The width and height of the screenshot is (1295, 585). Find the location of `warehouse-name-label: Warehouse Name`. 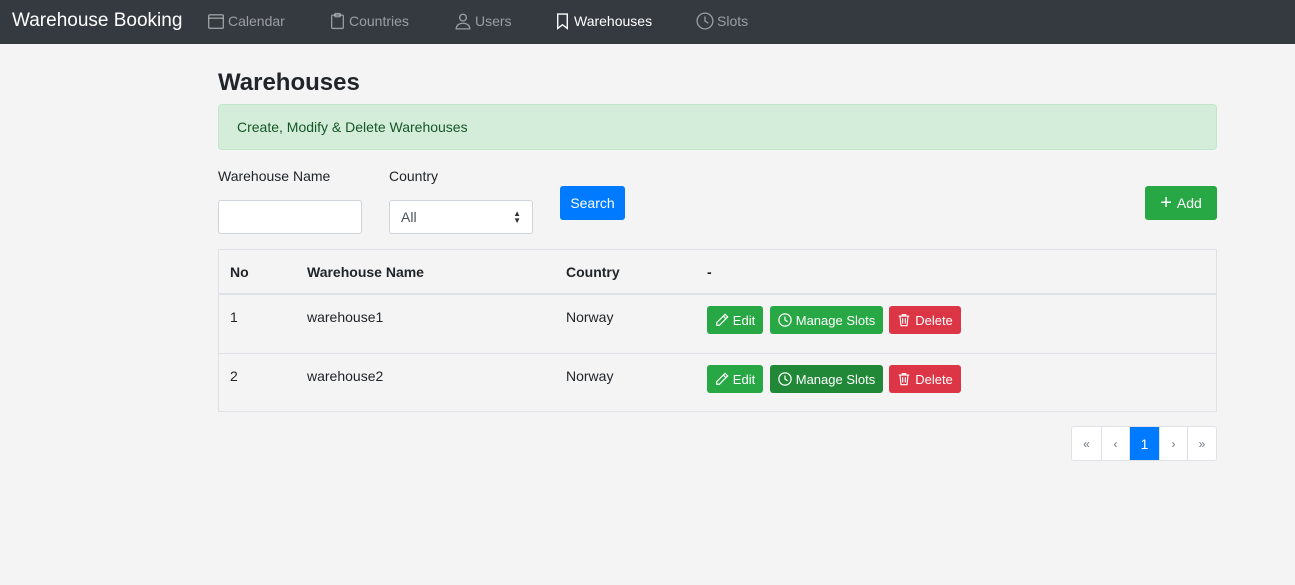

warehouse-name-label: Warehouse Name is located at coordinates (274, 176).